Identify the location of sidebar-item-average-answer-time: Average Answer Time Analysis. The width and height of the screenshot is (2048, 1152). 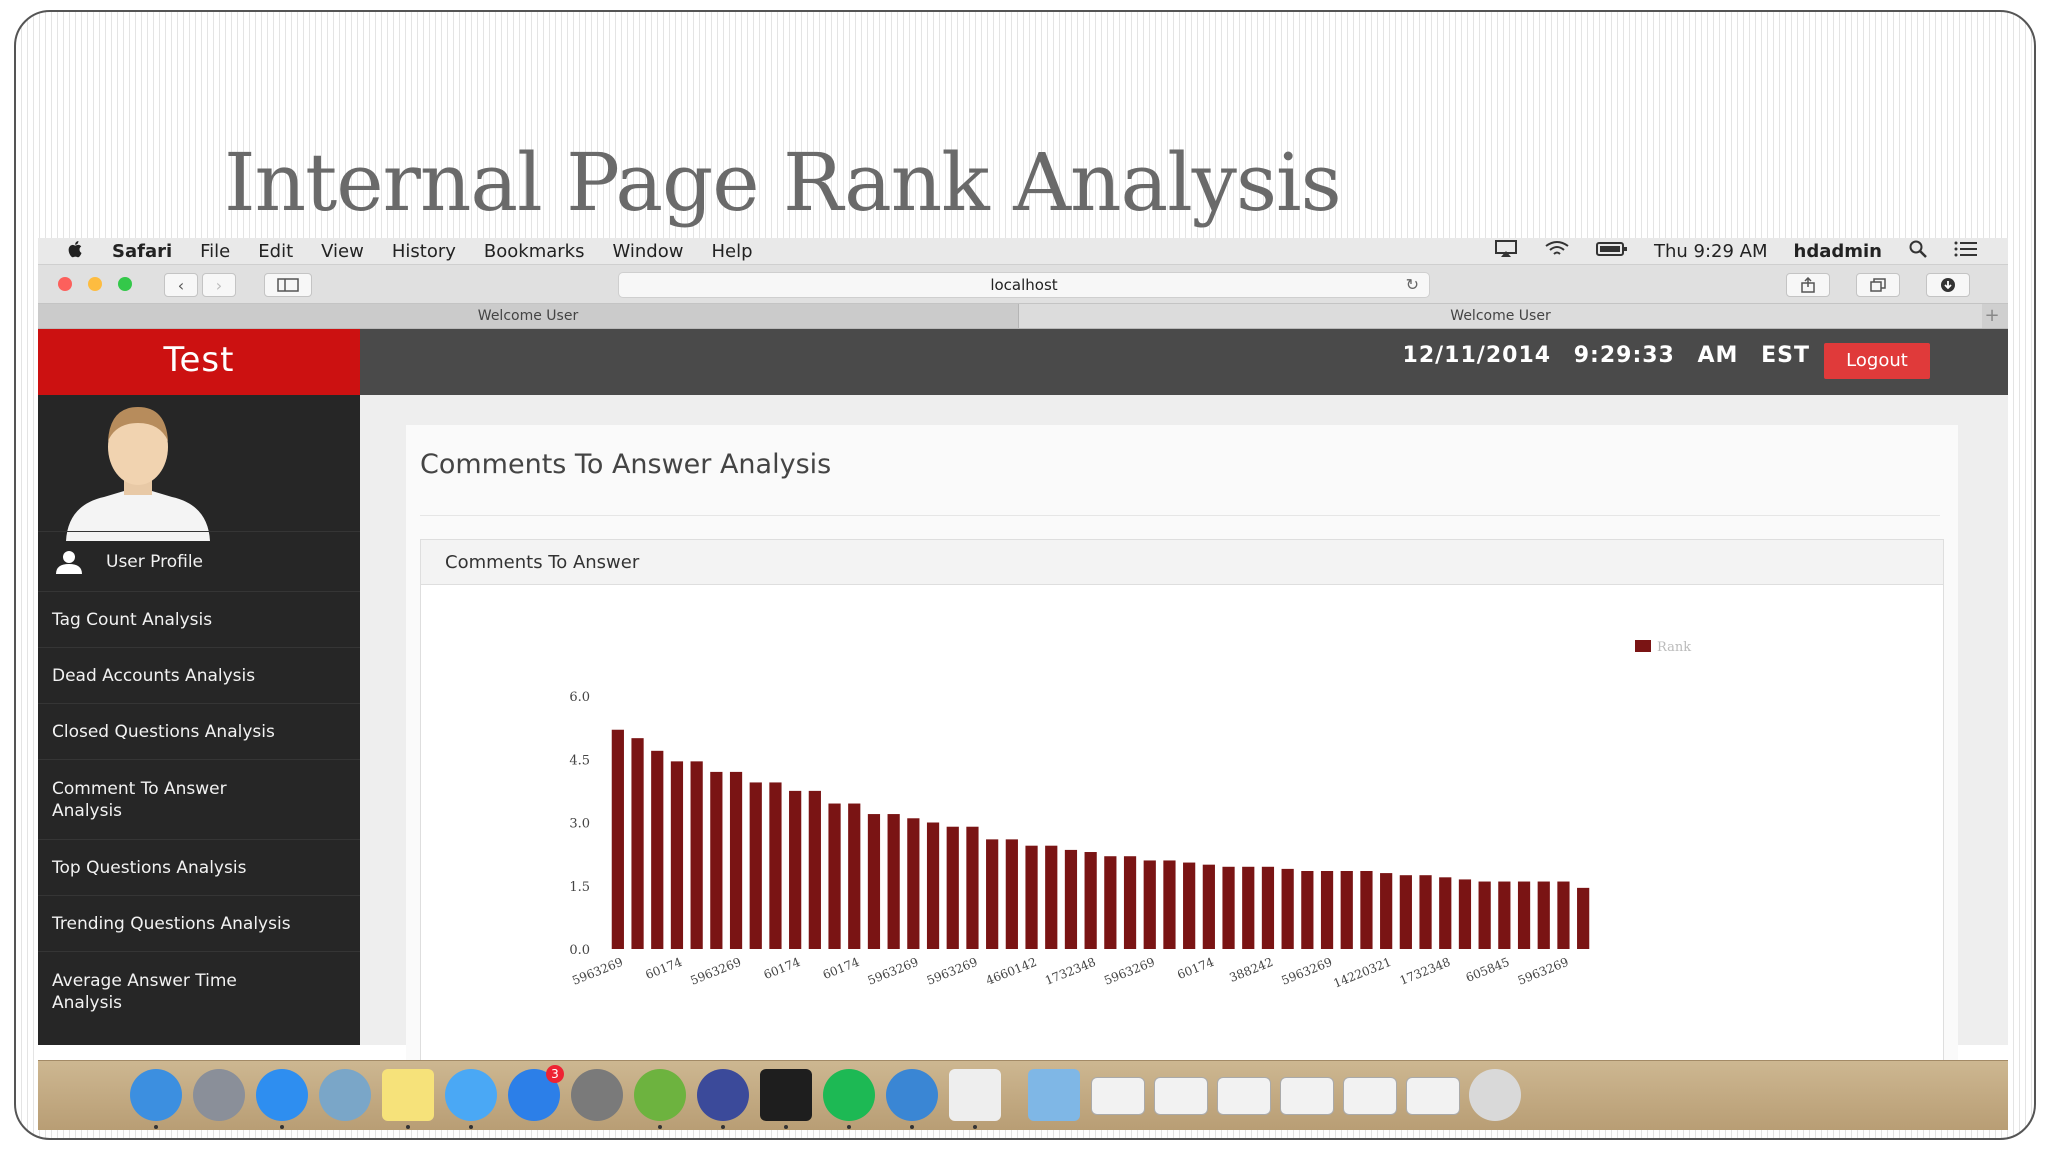
(199, 991).